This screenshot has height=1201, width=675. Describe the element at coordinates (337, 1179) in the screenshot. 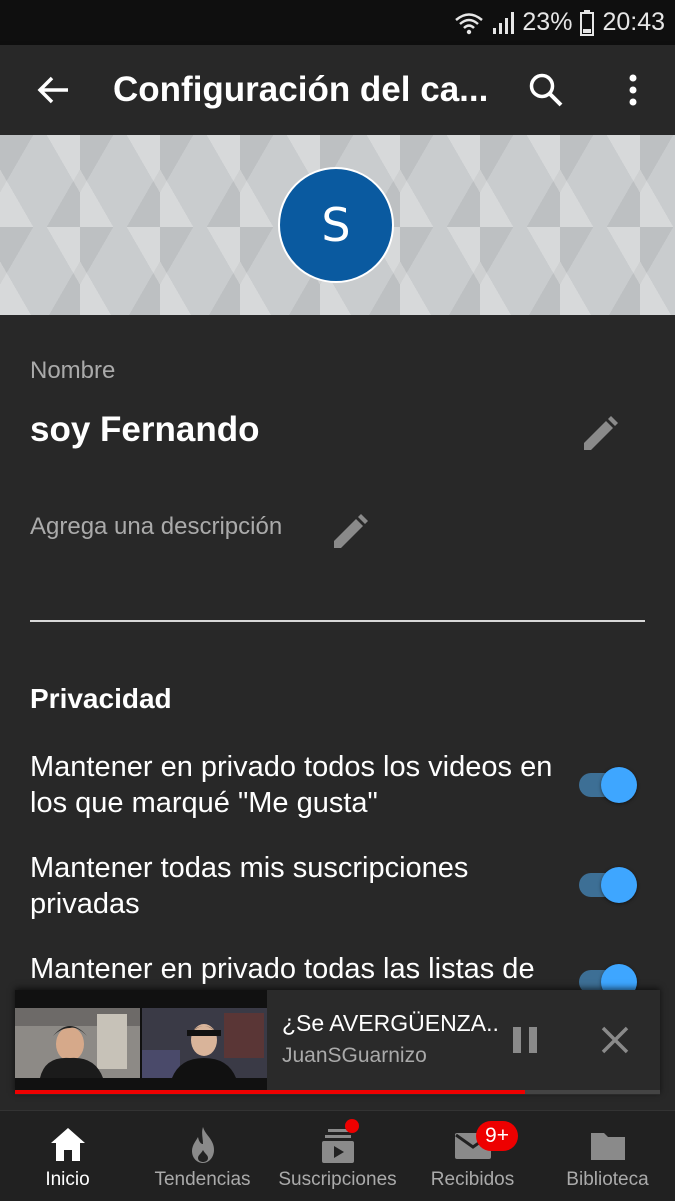

I see `tab-label: Suscripciones` at that location.